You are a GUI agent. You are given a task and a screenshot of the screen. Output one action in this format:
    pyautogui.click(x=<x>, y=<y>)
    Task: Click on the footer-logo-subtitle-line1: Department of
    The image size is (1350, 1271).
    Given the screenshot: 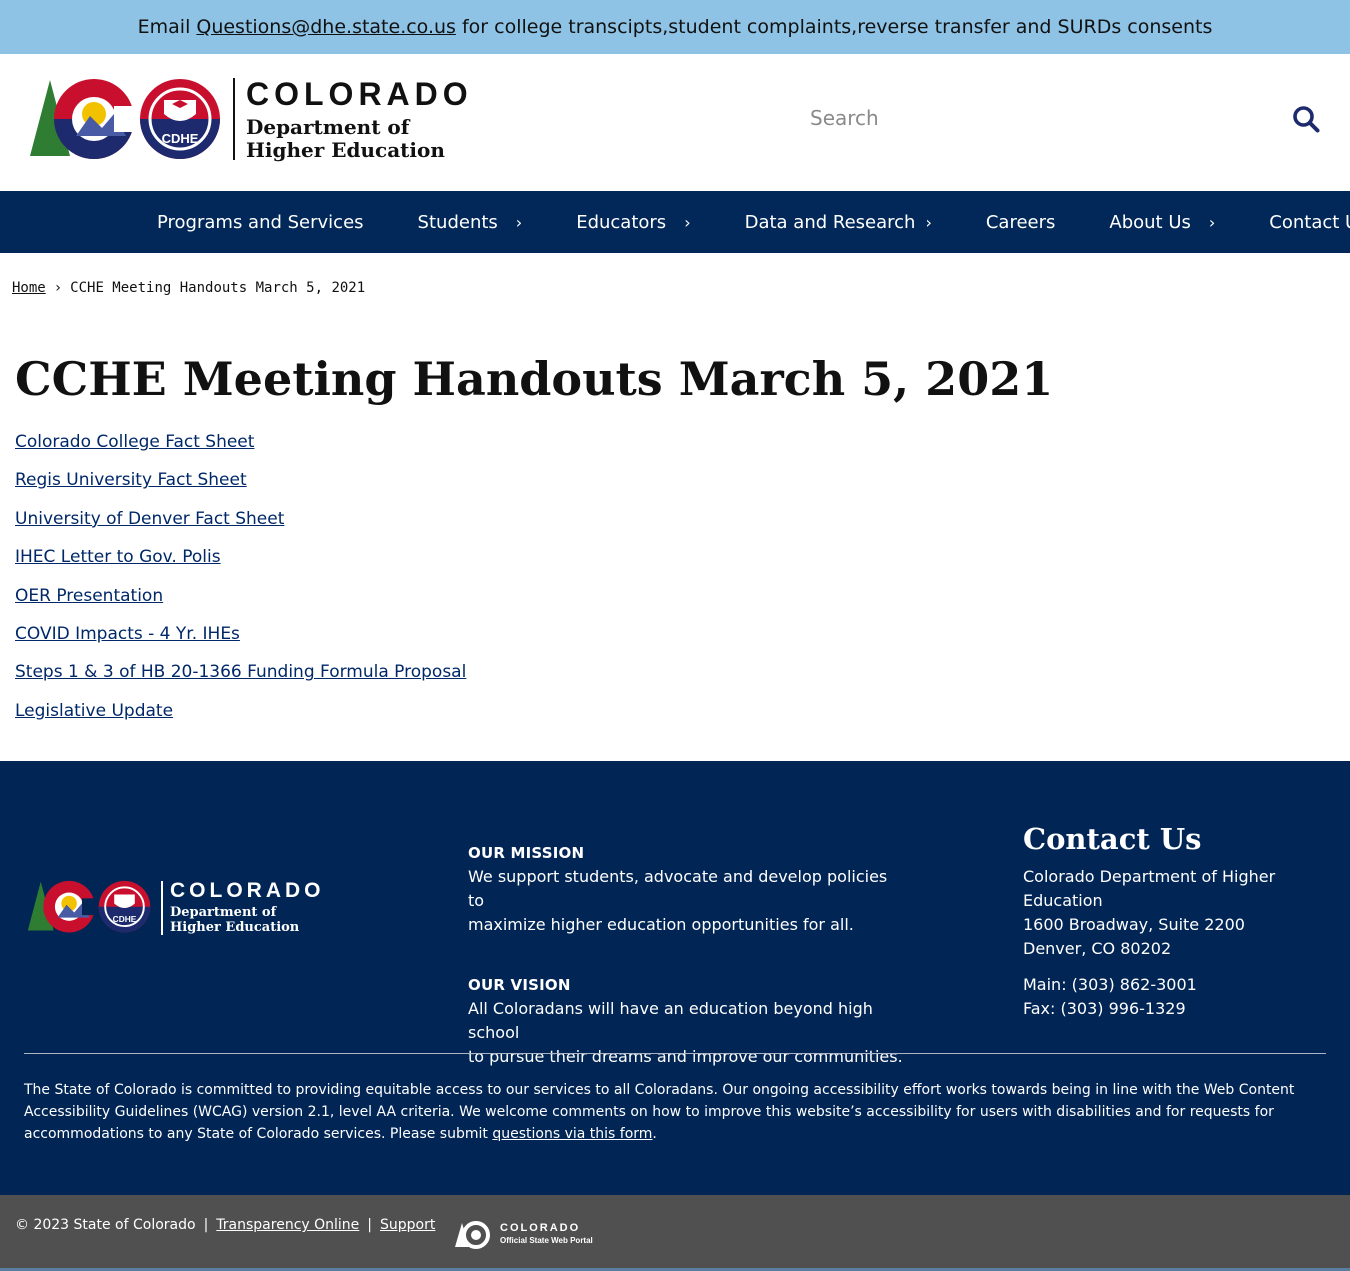 What is the action you would take?
    pyautogui.click(x=223, y=912)
    